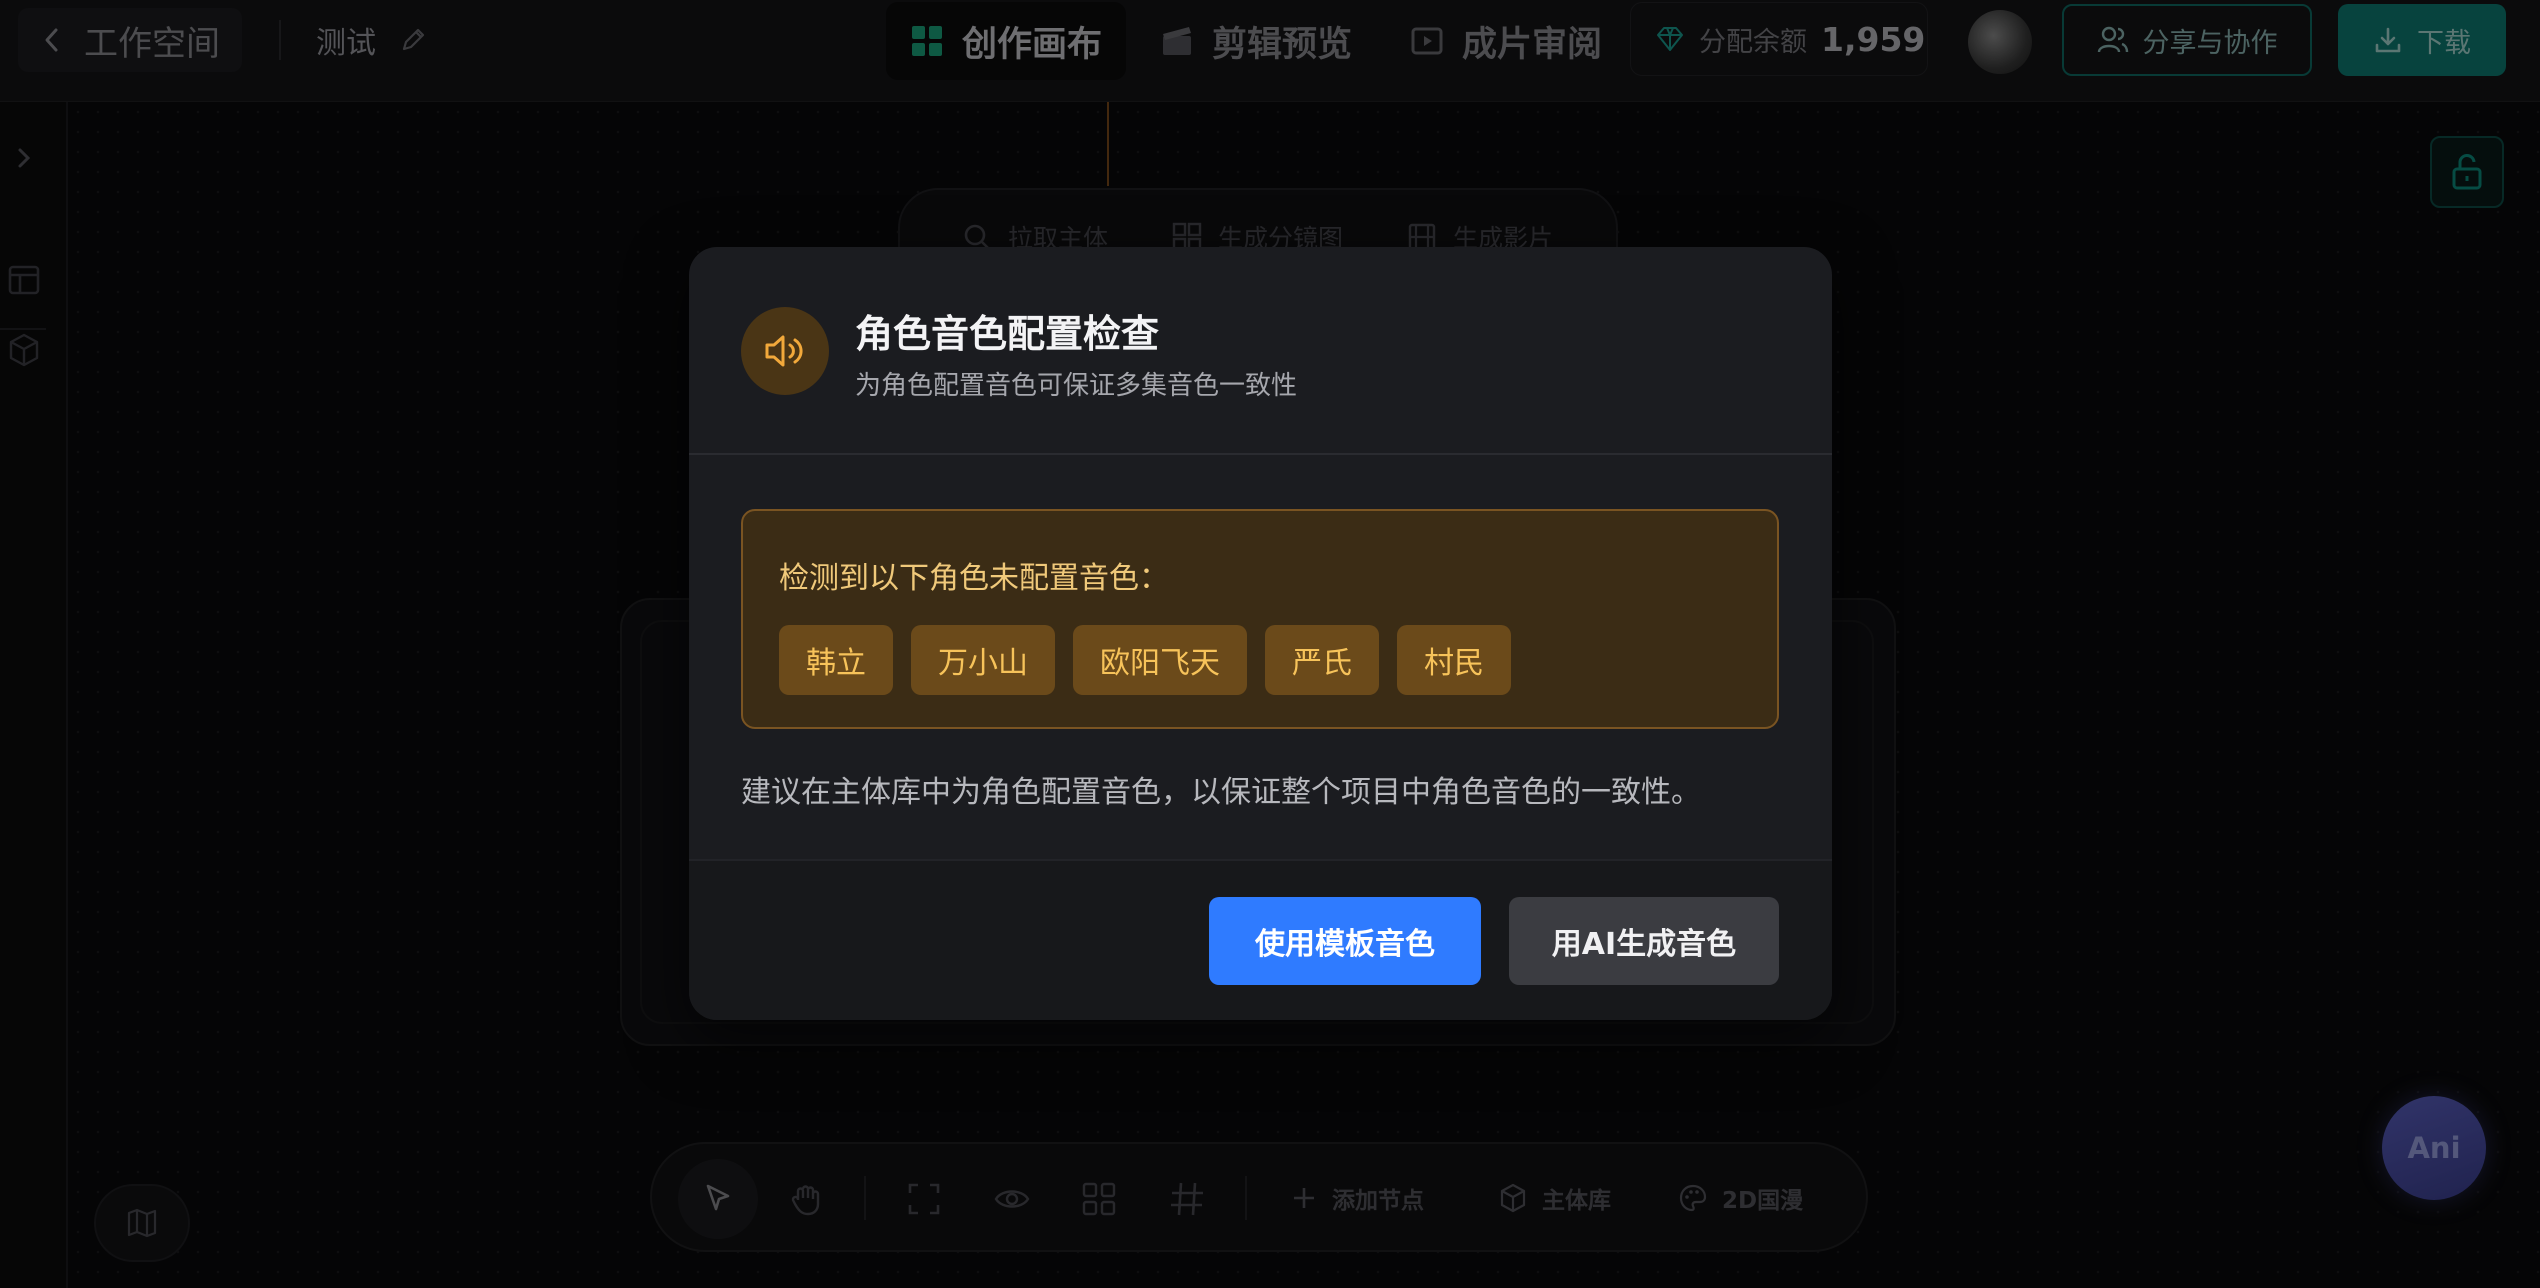  What do you see at coordinates (1221, 792) in the screenshot?
I see `advice-text: 建议在主体库中为角色配置音色，以保证整个项目中角色音色的一致性。` at bounding box center [1221, 792].